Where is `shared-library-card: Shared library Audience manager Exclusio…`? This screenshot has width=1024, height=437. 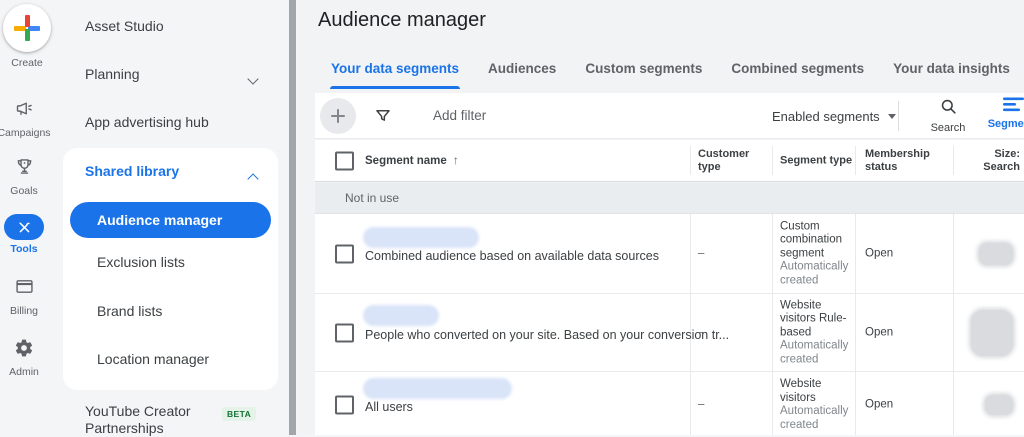 shared-library-card: Shared library Audience manager Exclusio… is located at coordinates (170, 269).